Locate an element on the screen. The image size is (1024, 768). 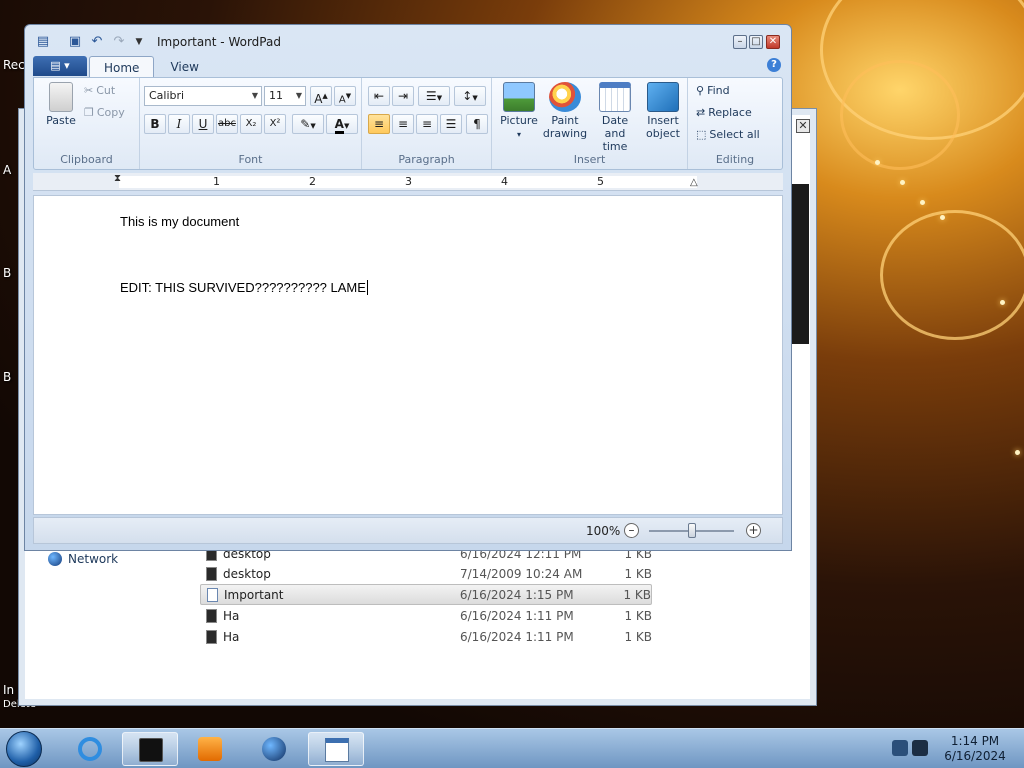
clipboard-group: Paste ✂ Cut ❐ Copy Clipboard is located at coordinates (87, 123).